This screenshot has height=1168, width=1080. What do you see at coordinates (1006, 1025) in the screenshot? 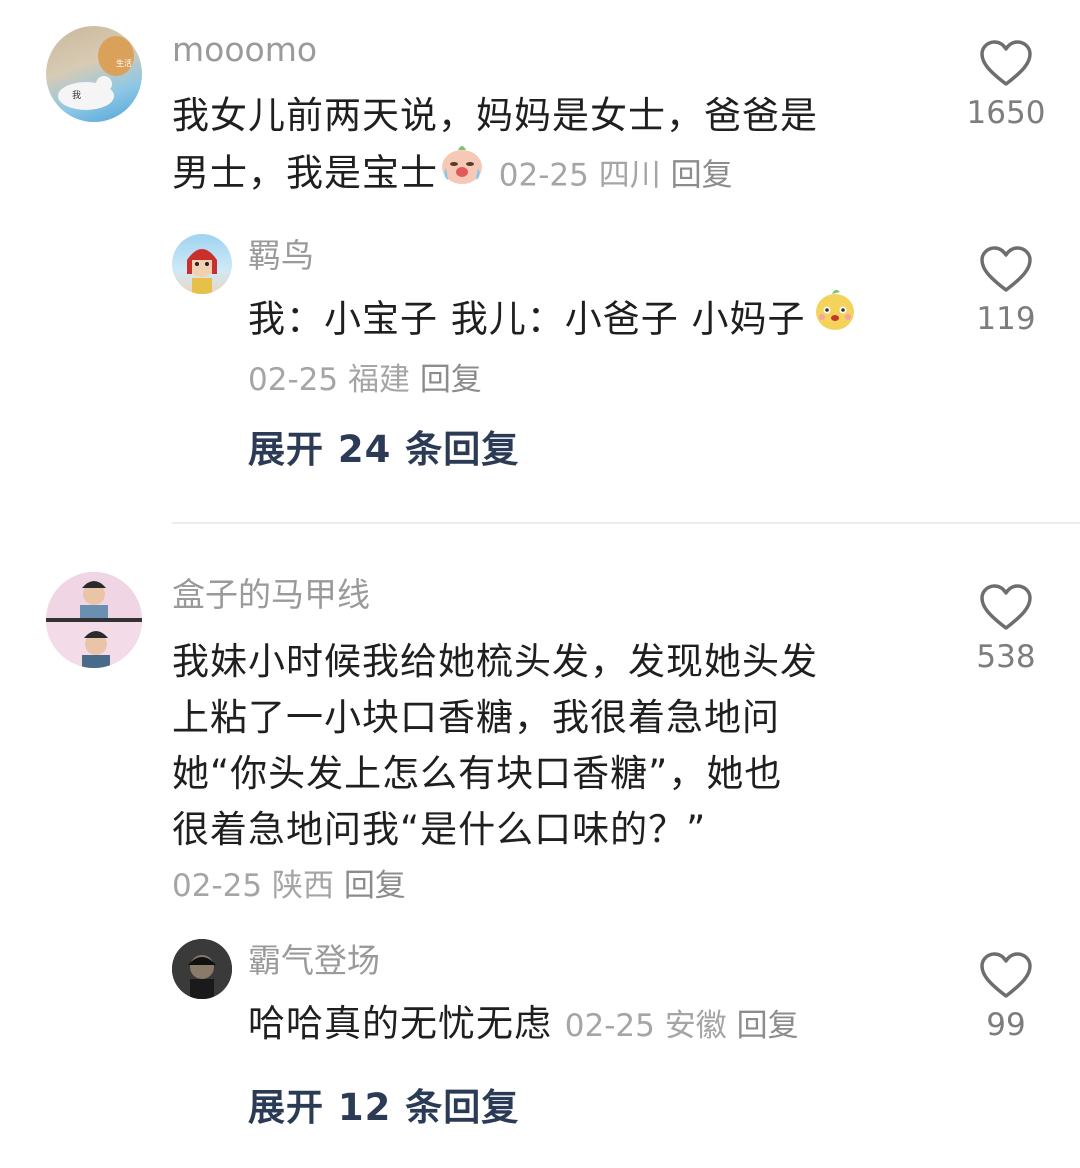
I see `like-count: 99` at bounding box center [1006, 1025].